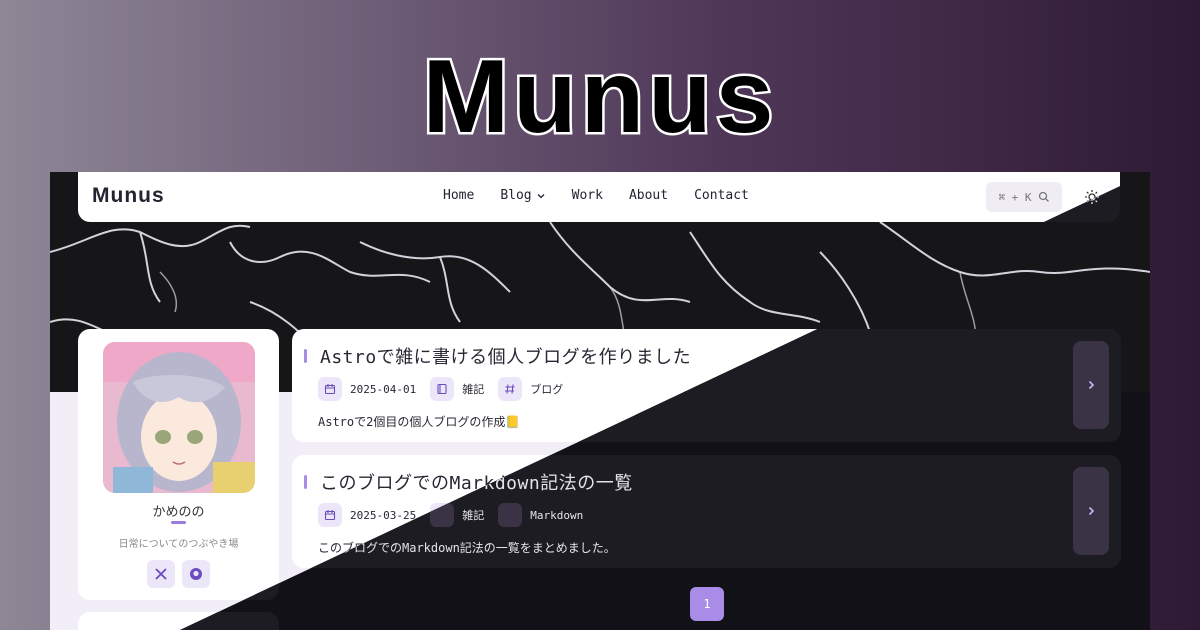 This screenshot has height=630, width=1200. I want to click on site-logo: Munus, so click(128, 196).